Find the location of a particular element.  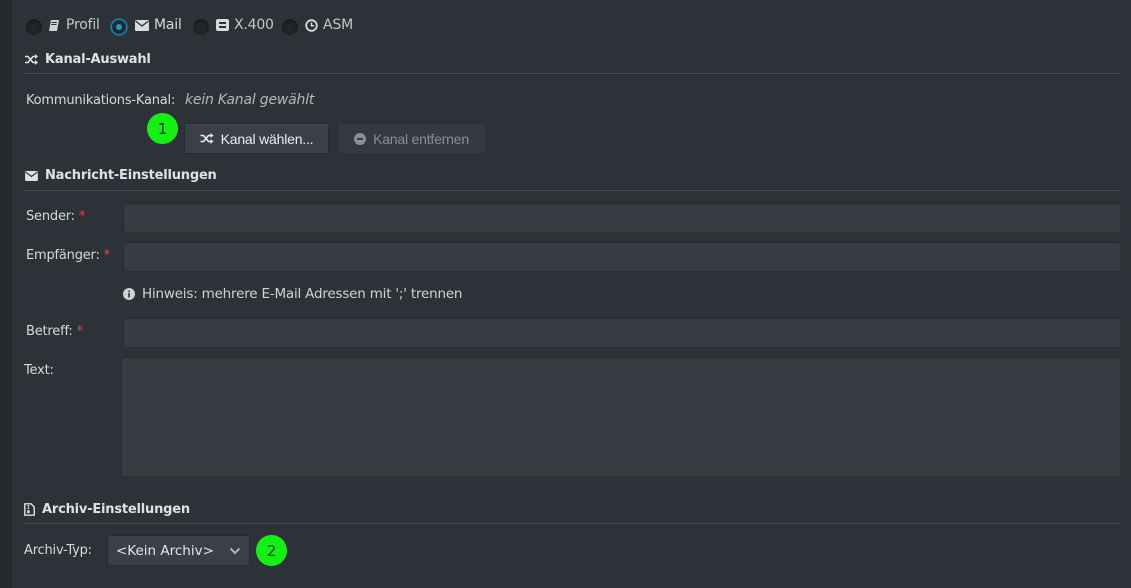

archive-type-select: <Kein Archiv> is located at coordinates (178, 550).